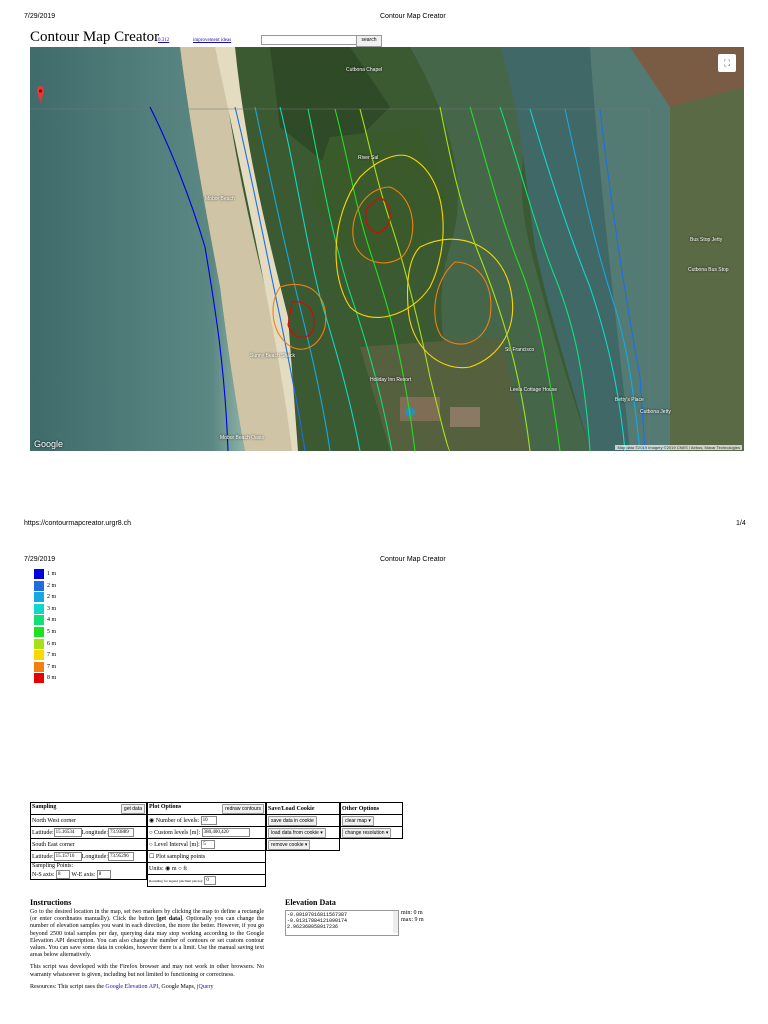  I want to click on map-label-francisco: St. Francisco, so click(520, 350).